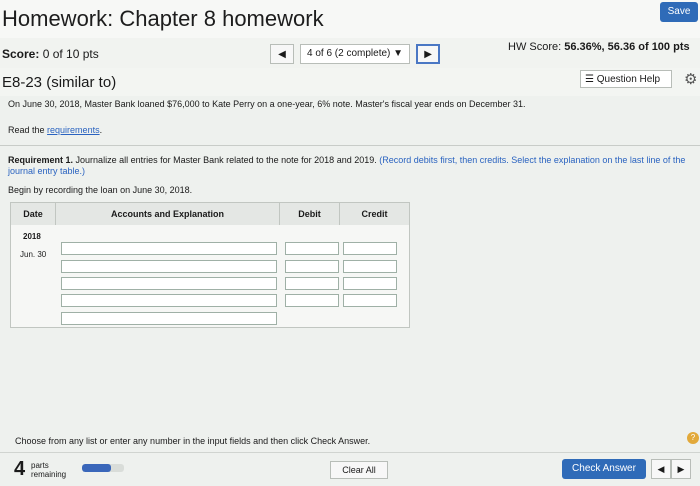 The height and width of the screenshot is (486, 700). I want to click on parts-progress-fill, so click(97, 468).